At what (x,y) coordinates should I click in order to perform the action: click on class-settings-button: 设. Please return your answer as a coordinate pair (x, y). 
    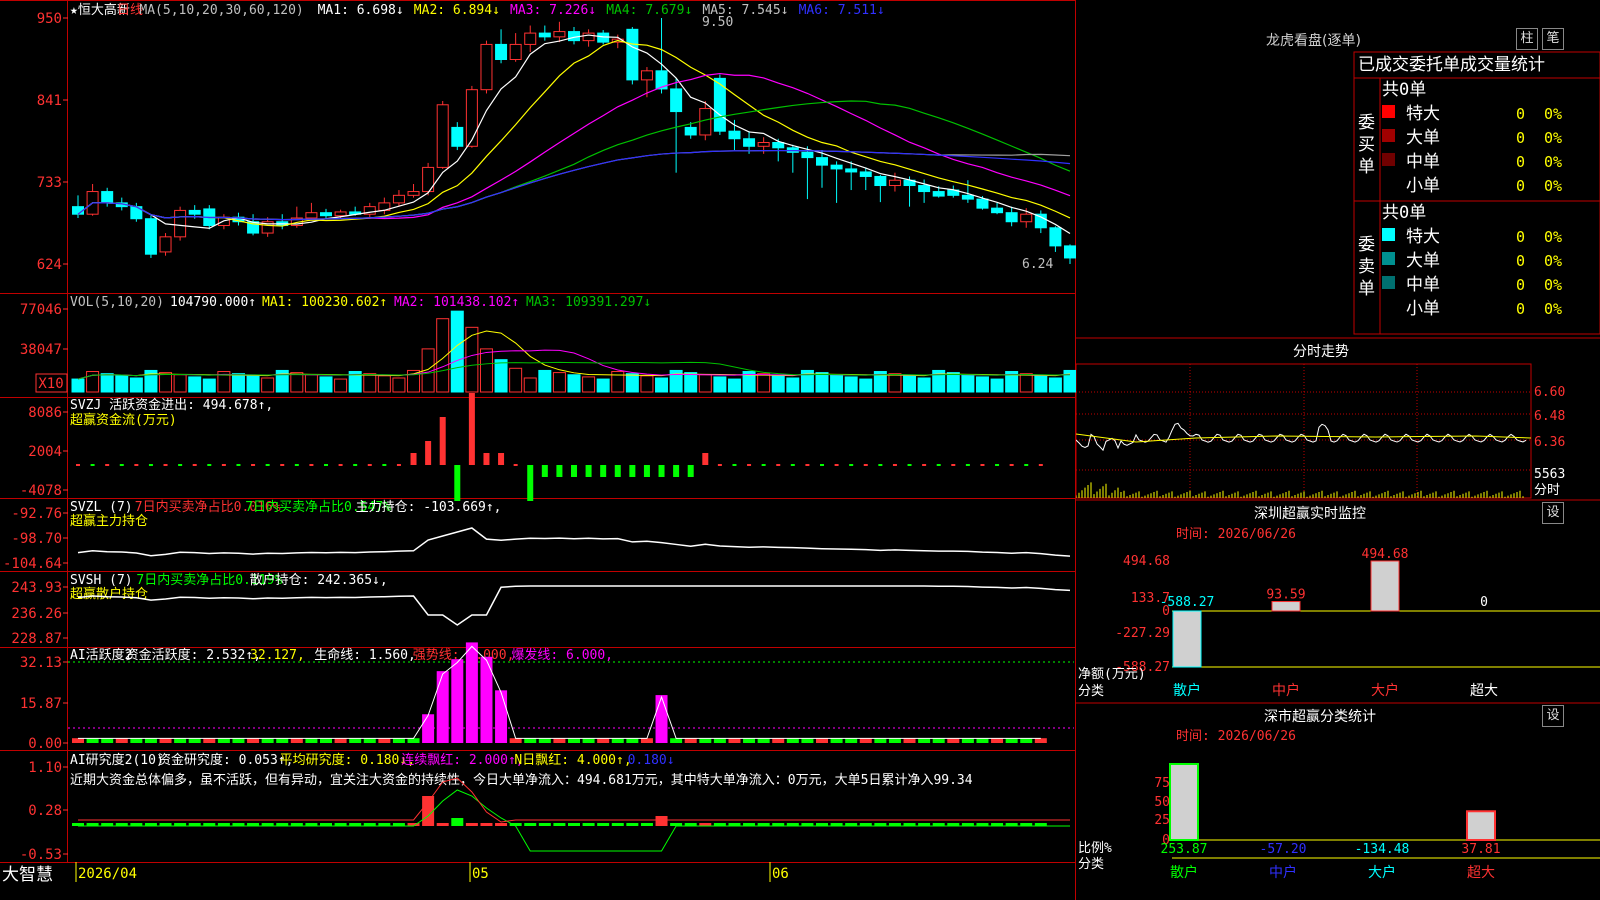
    Looking at the image, I should click on (1553, 716).